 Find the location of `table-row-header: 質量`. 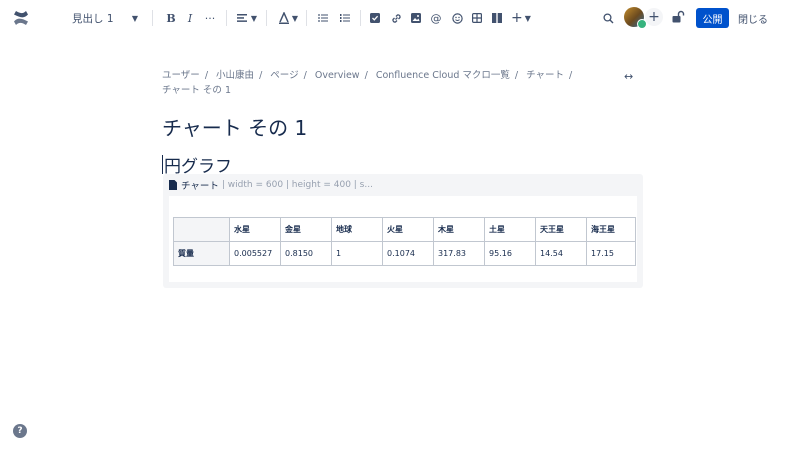

table-row-header: 質量 is located at coordinates (201, 253).